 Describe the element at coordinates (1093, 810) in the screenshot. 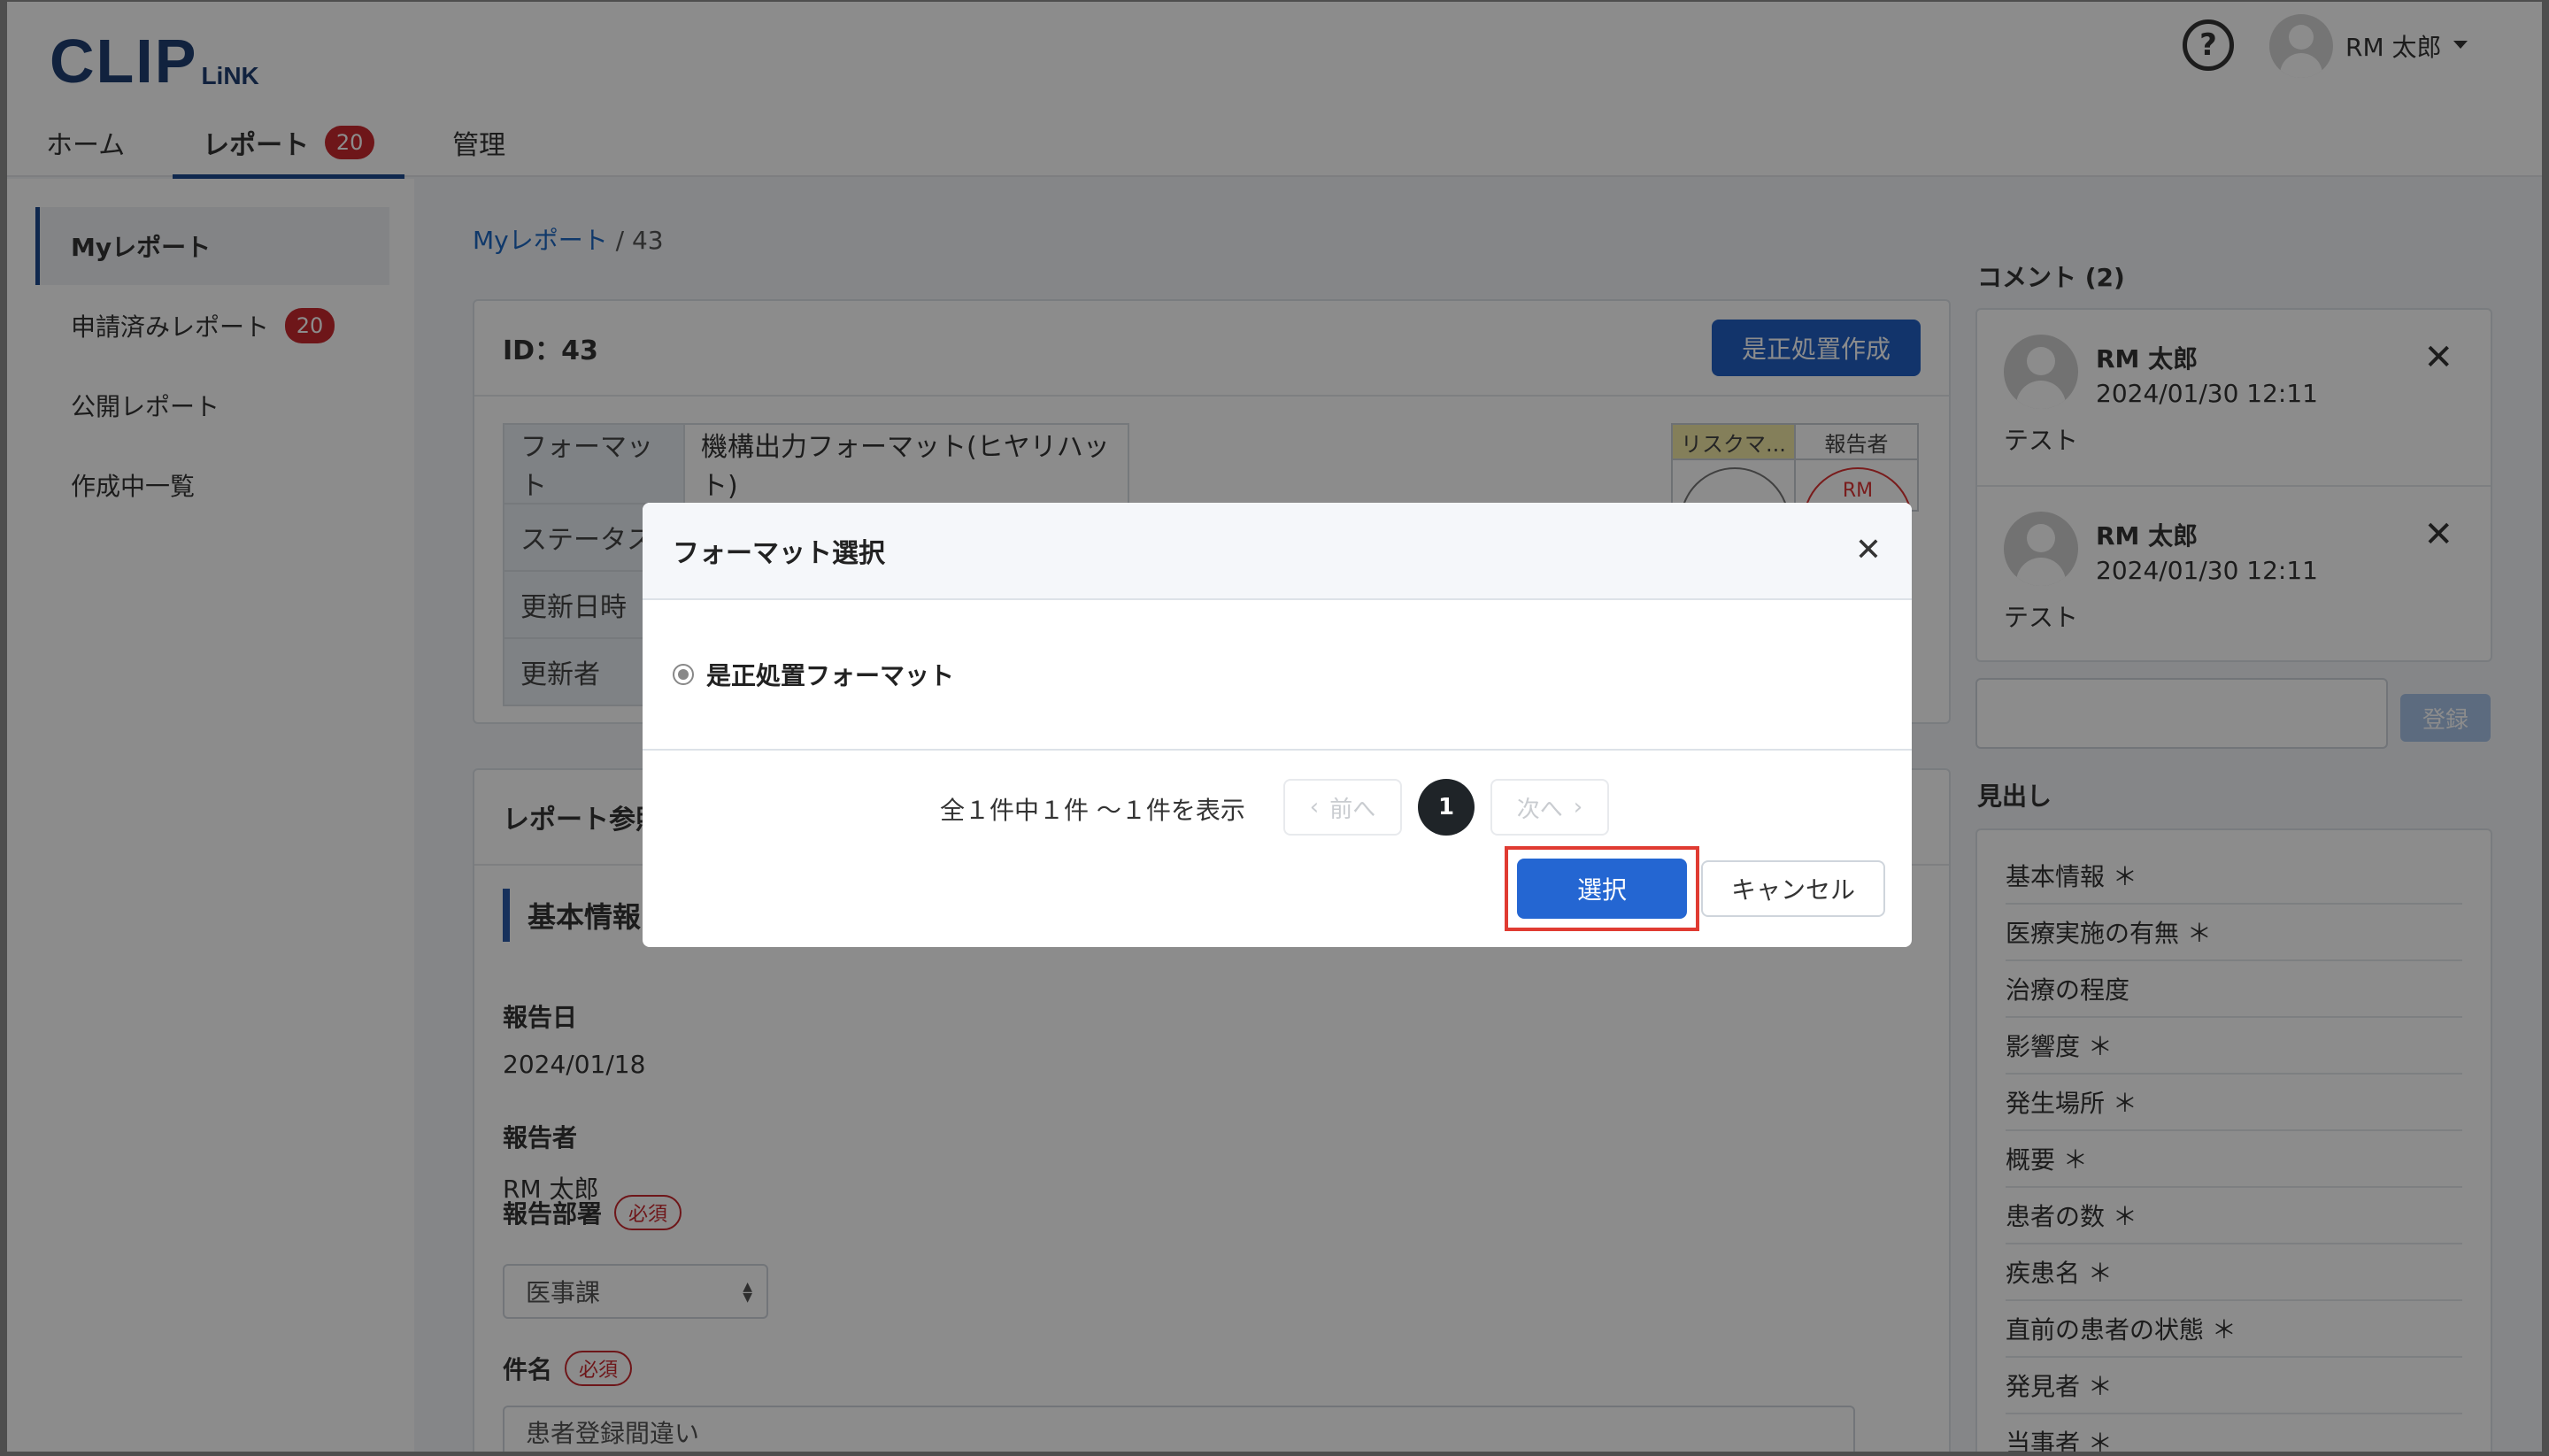

I see `pagination-summary: 全１件中１件 〜１件を表示` at that location.